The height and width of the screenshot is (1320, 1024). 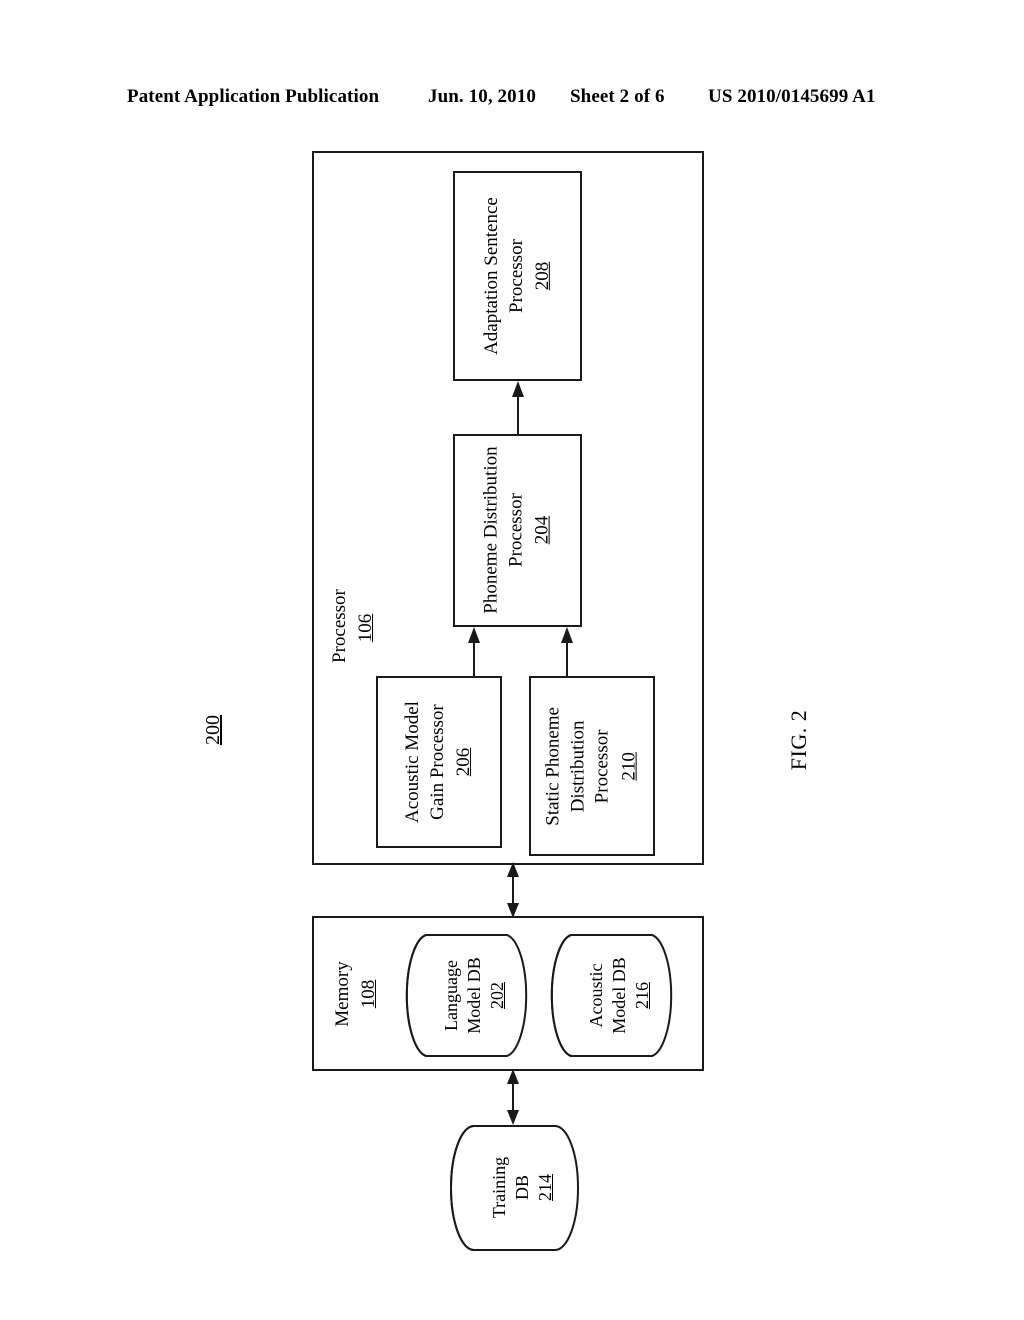 What do you see at coordinates (578, 766) in the screenshot?
I see `block-210-line-2: Distribution` at bounding box center [578, 766].